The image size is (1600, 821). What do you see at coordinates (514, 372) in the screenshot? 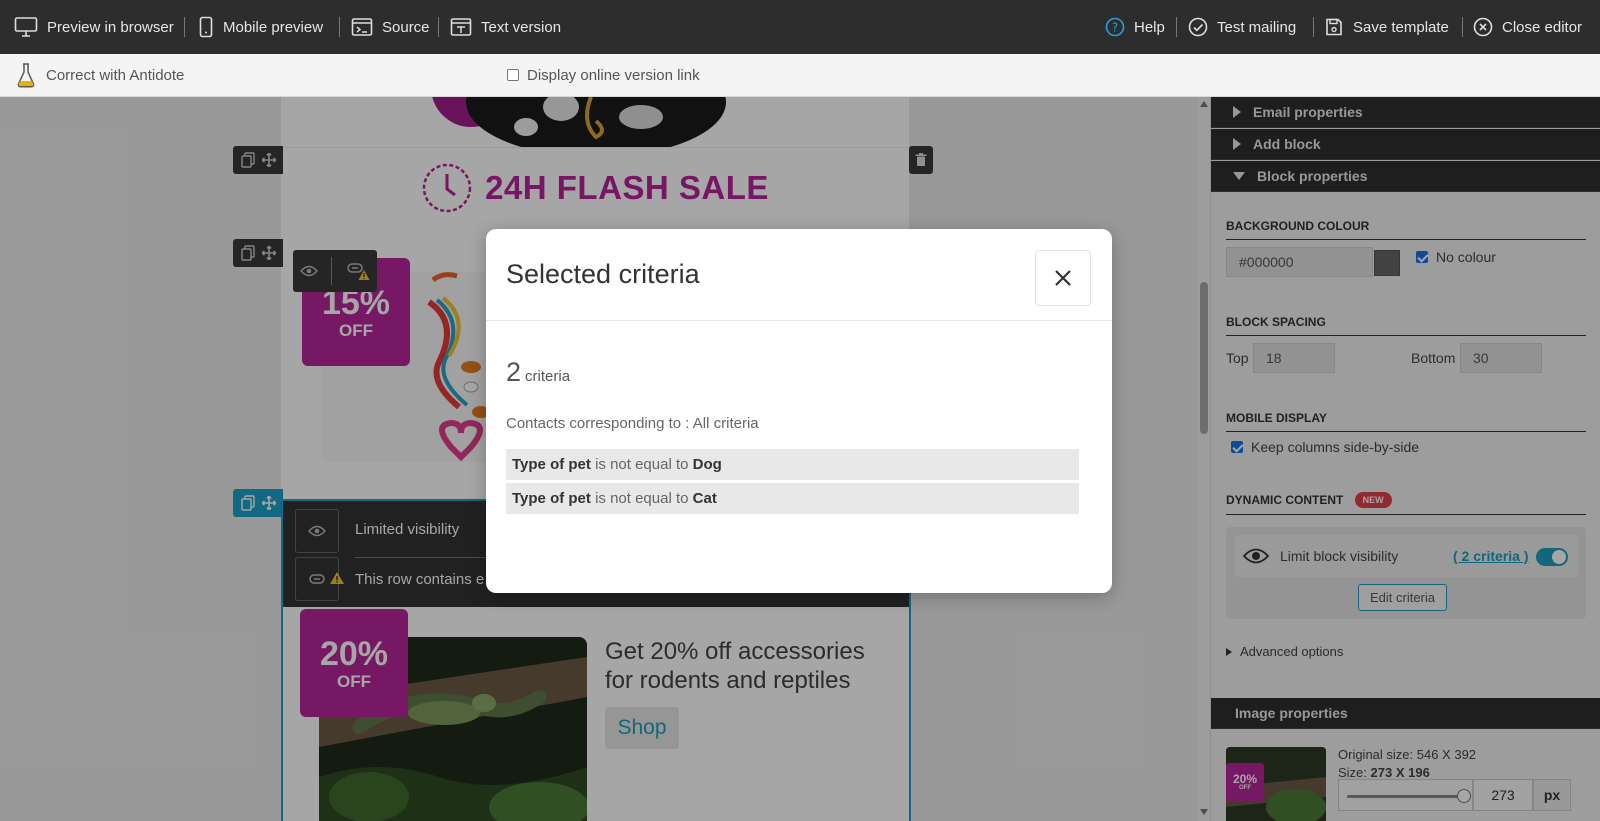
I see `criteria-count-number: 2` at bounding box center [514, 372].